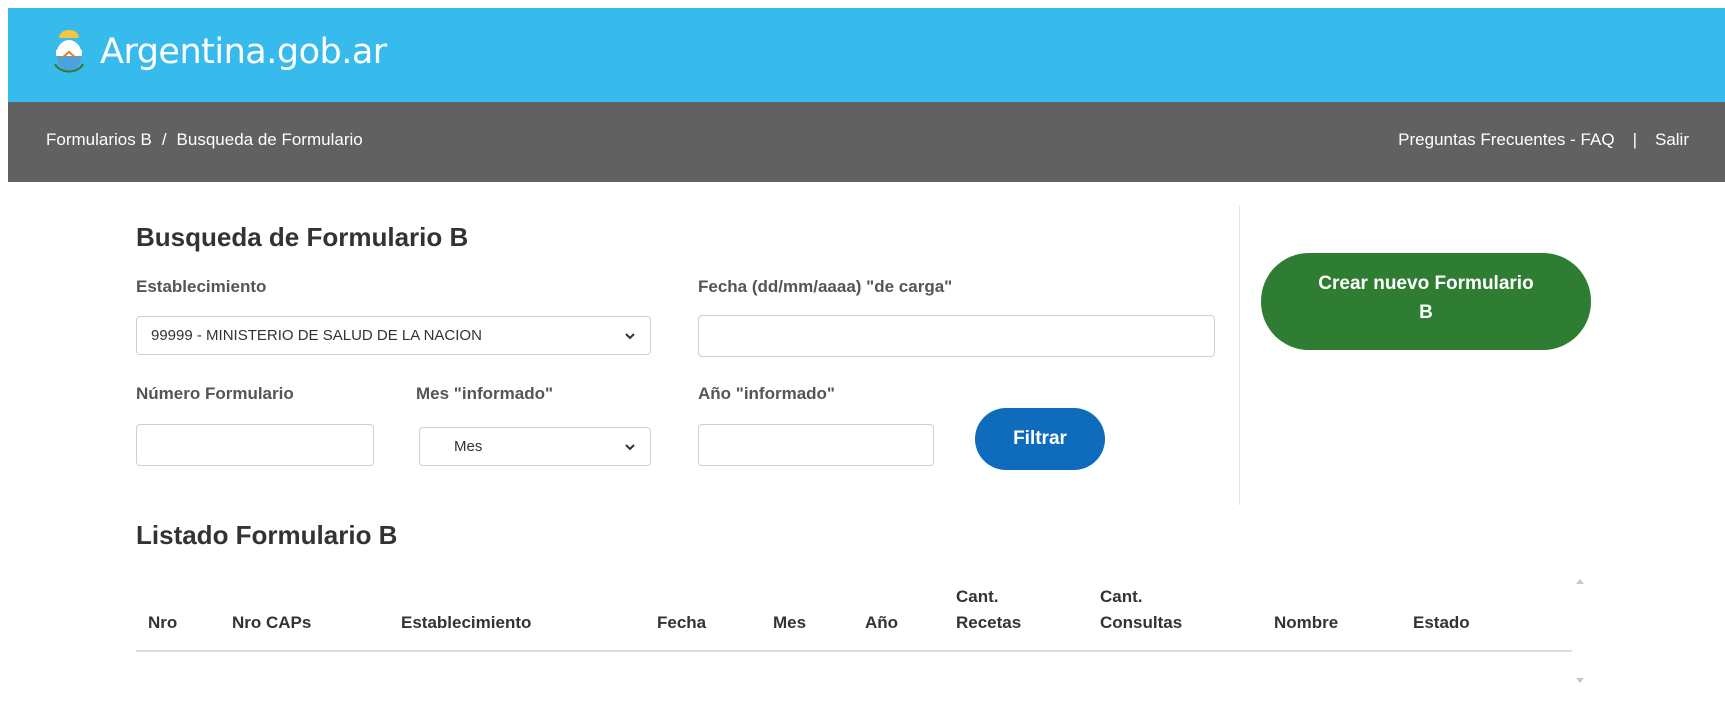 Image resolution: width=1725 pixels, height=718 pixels. What do you see at coordinates (789, 623) in the screenshot?
I see `col-mes: Mes` at bounding box center [789, 623].